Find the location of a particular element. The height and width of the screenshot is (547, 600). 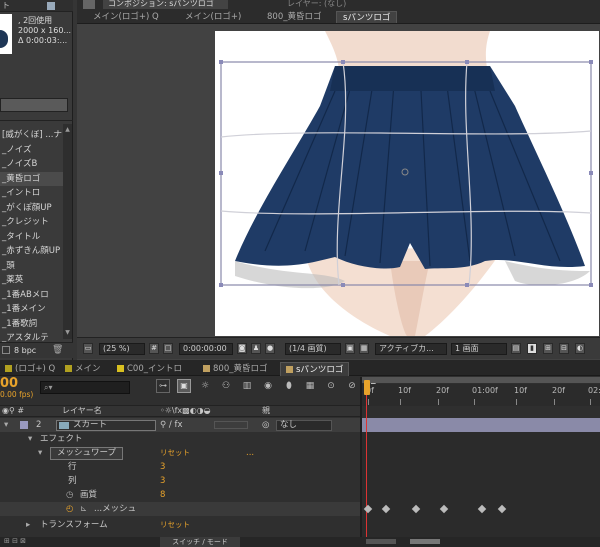

project-item: _黄昏ロゴ is located at coordinates (35, 178).